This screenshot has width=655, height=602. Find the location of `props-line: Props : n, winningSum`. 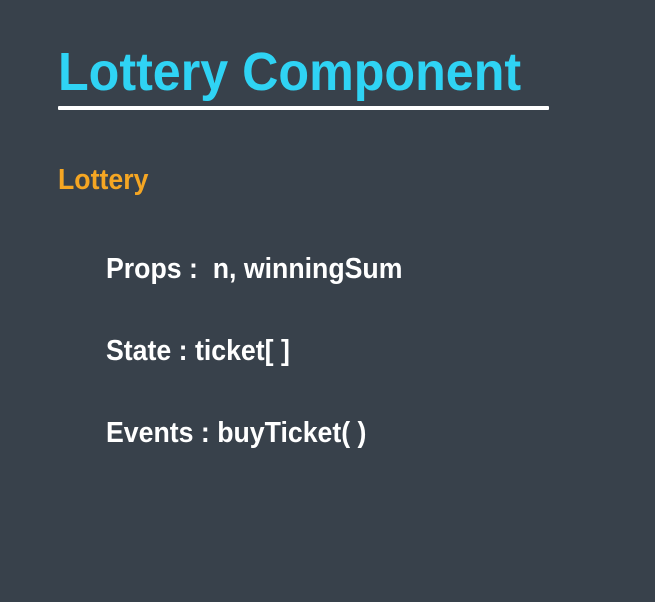

props-line: Props : n, winningSum is located at coordinates (254, 269).